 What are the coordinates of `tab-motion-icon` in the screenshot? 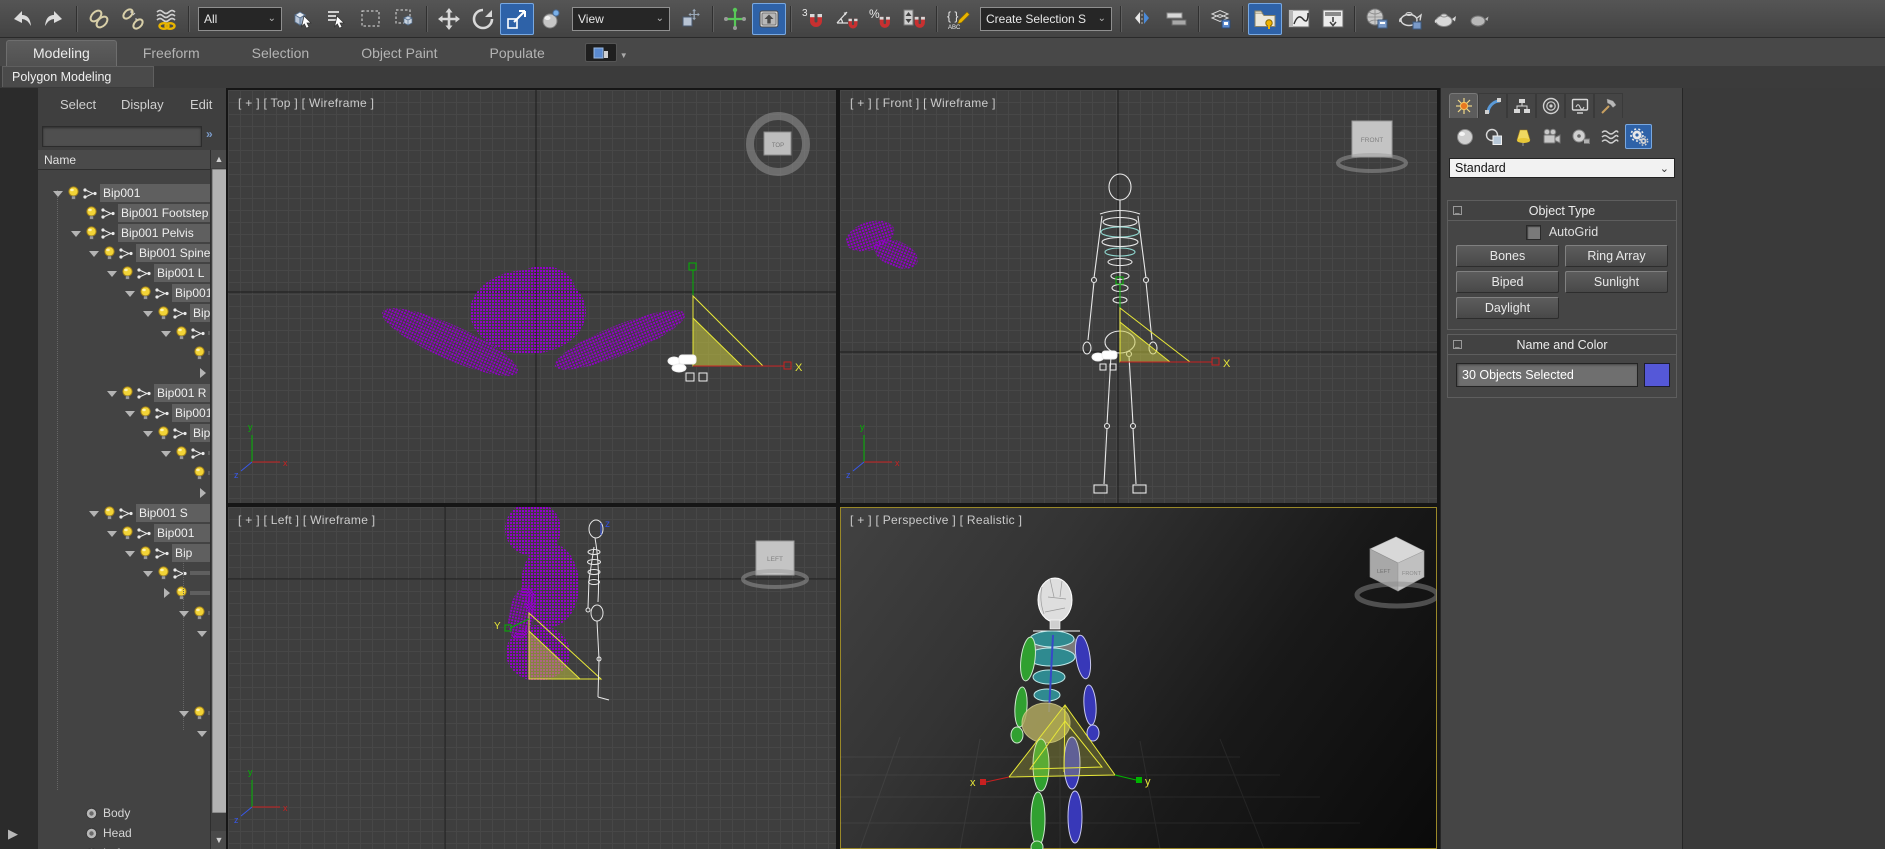 It's located at (1550, 105).